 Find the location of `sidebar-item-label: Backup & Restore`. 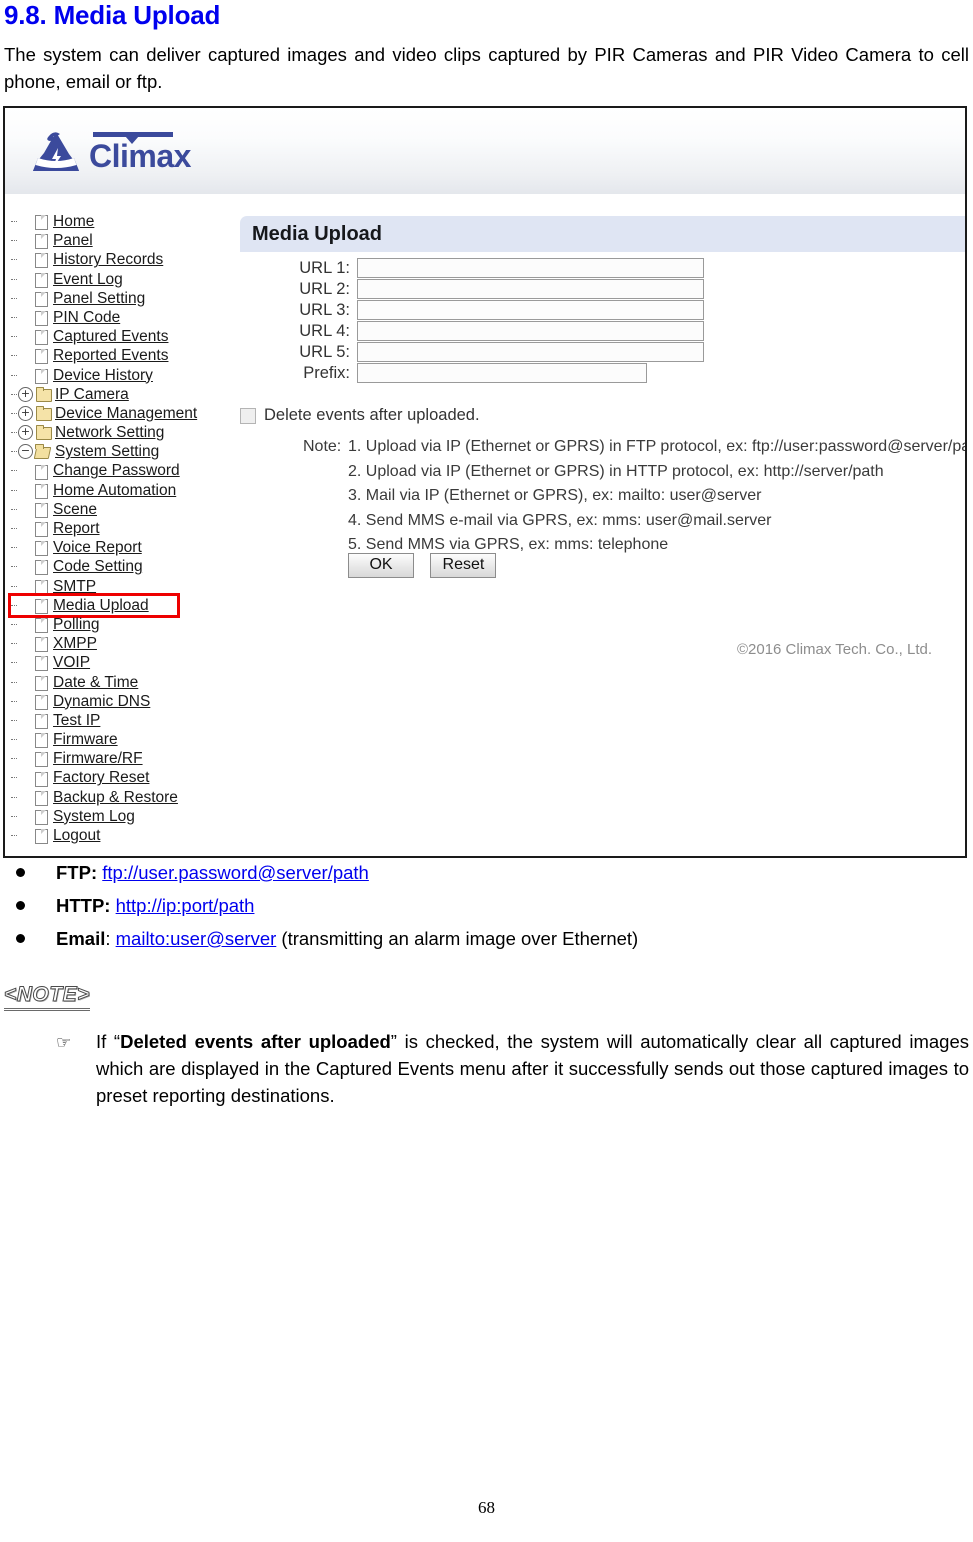

sidebar-item-label: Backup & Restore is located at coordinates (115, 797).